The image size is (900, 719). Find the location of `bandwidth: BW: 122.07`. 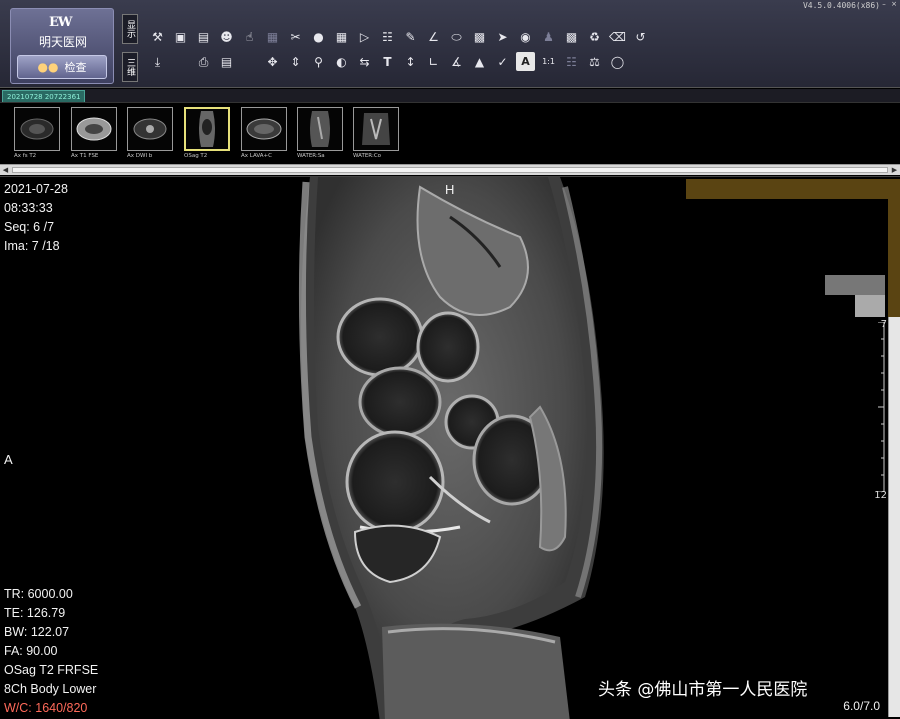

bandwidth: BW: 122.07 is located at coordinates (37, 632).